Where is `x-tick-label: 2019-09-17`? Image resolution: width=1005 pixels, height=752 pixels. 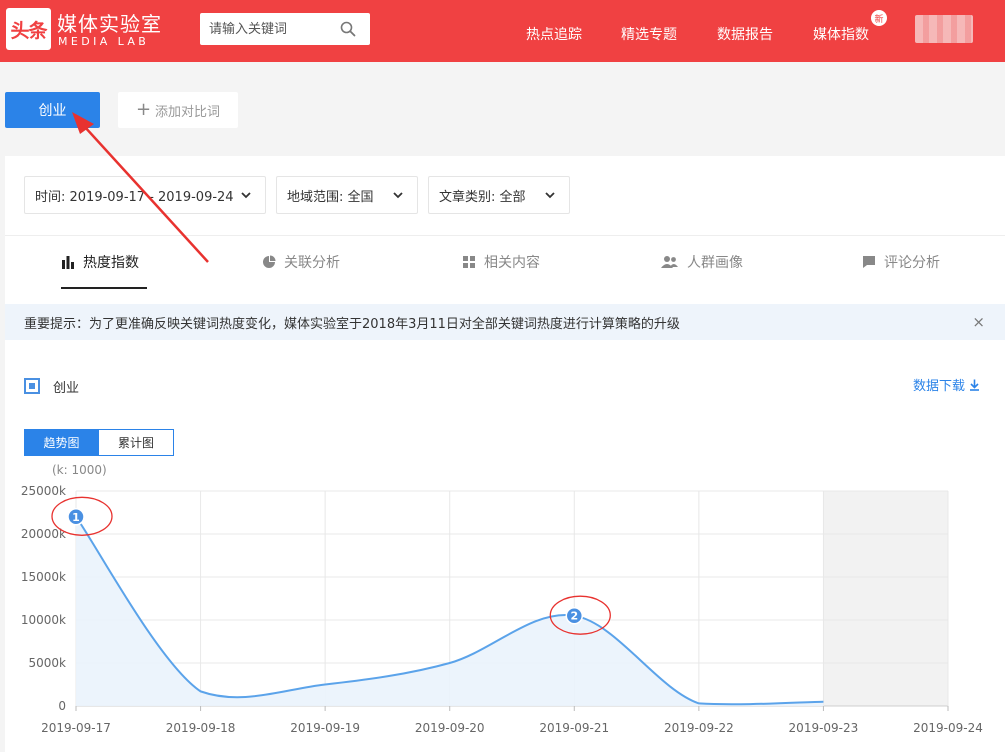
x-tick-label: 2019-09-17 is located at coordinates (76, 728).